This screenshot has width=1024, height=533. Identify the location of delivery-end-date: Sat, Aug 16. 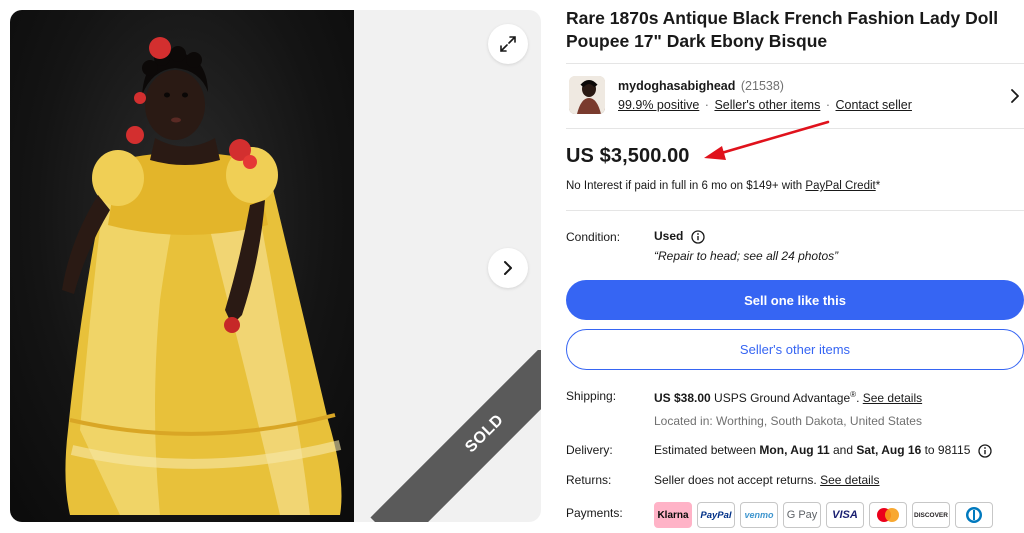
(889, 450).